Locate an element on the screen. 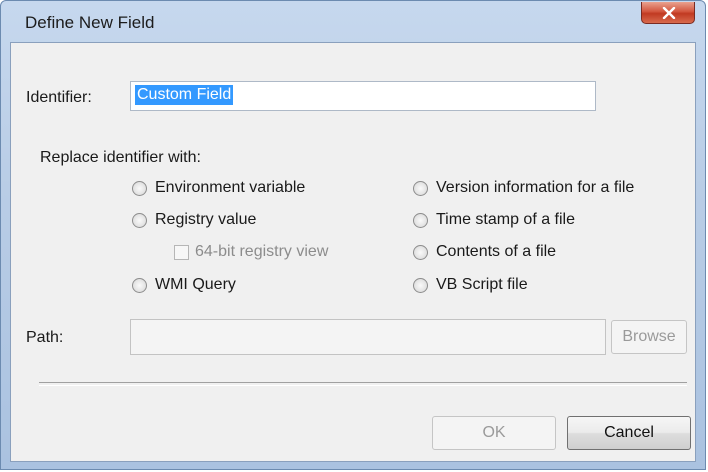  radio-registry-value: Registry value is located at coordinates (194, 220).